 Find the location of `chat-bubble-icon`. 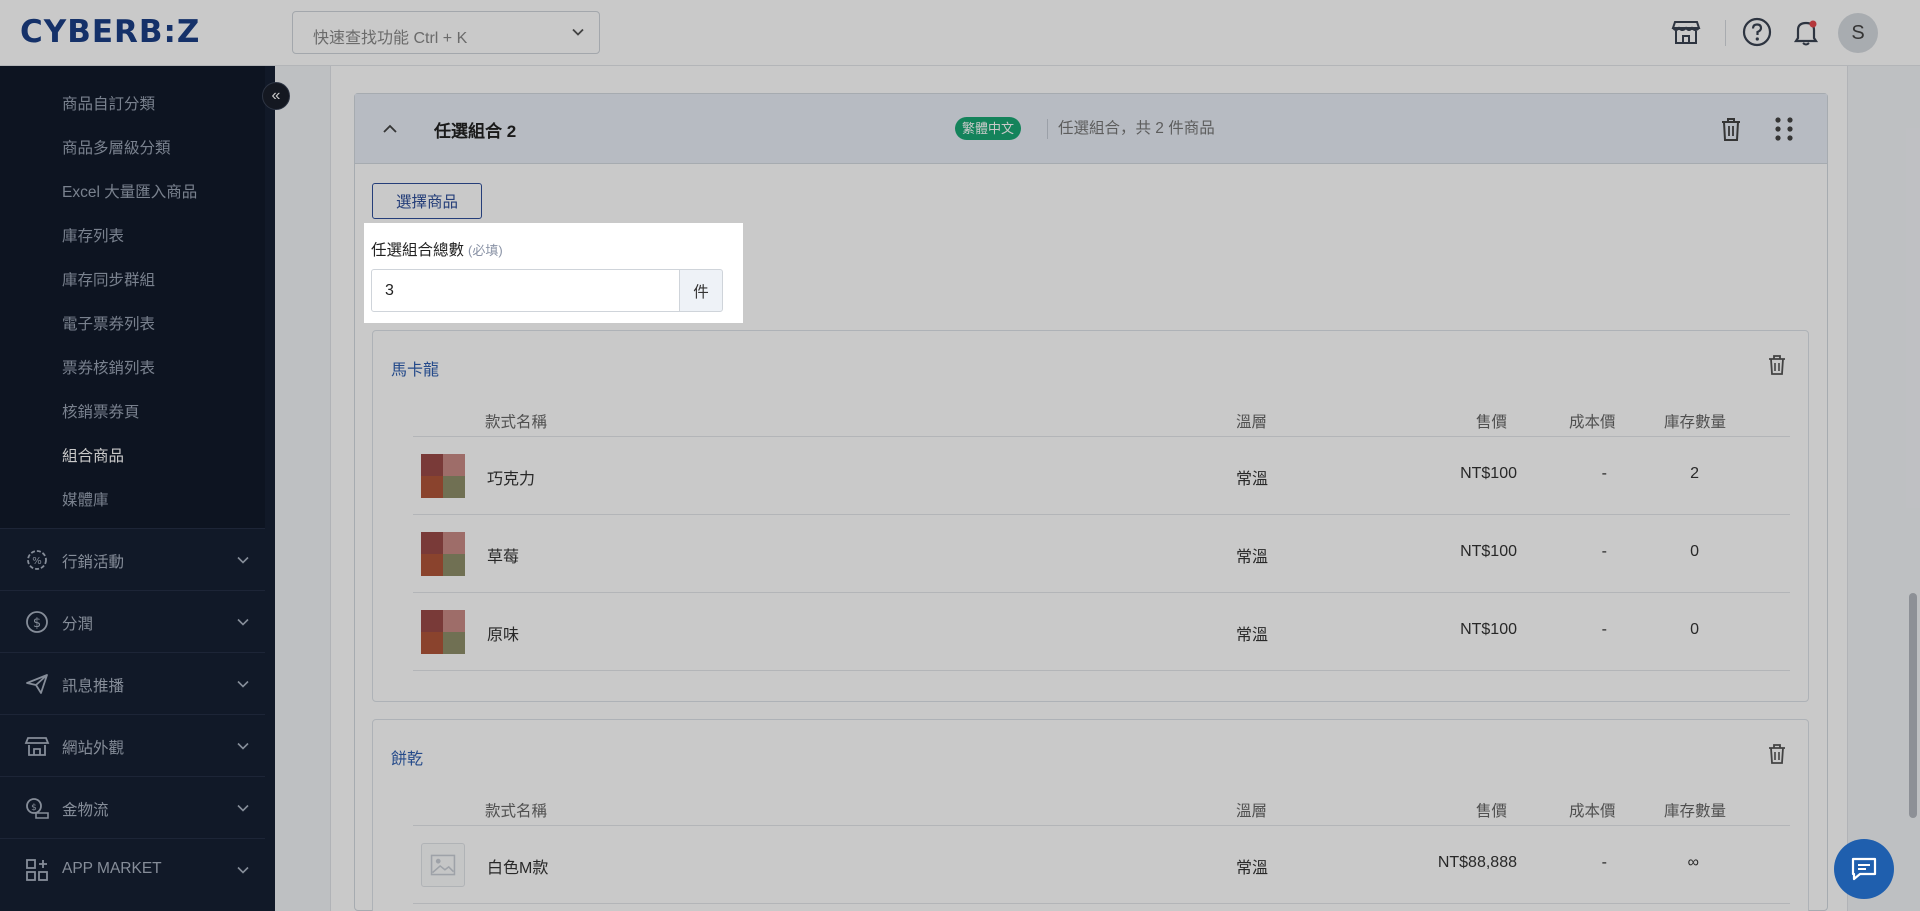

chat-bubble-icon is located at coordinates (1864, 869).